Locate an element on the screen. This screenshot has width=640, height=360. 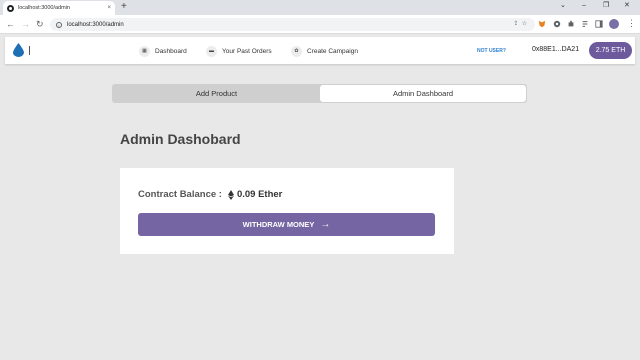
media-icon is located at coordinates (585, 24).